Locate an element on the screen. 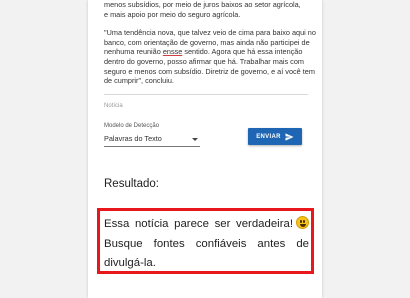  model-select-value: Palavras do Texto is located at coordinates (133, 138).